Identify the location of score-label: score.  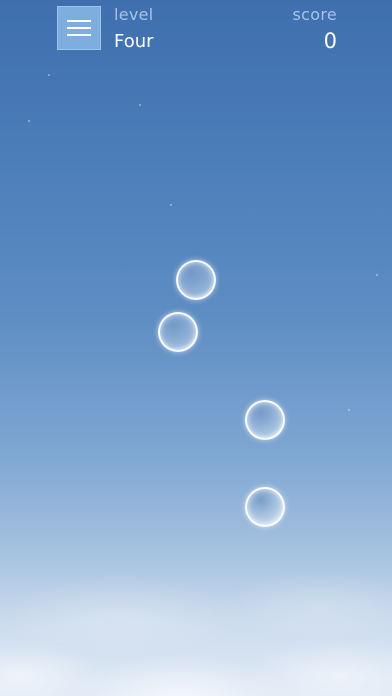
(314, 14).